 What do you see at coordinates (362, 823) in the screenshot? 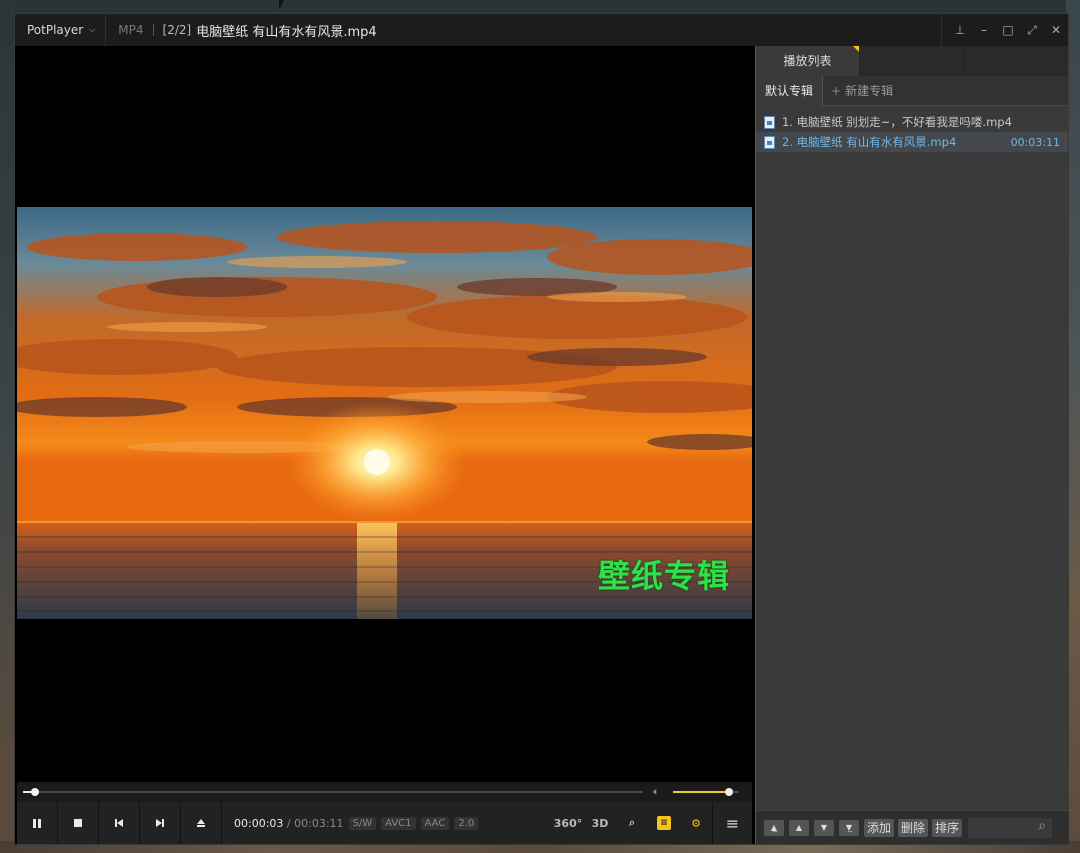
I see `decoder-badge: S/W` at bounding box center [362, 823].